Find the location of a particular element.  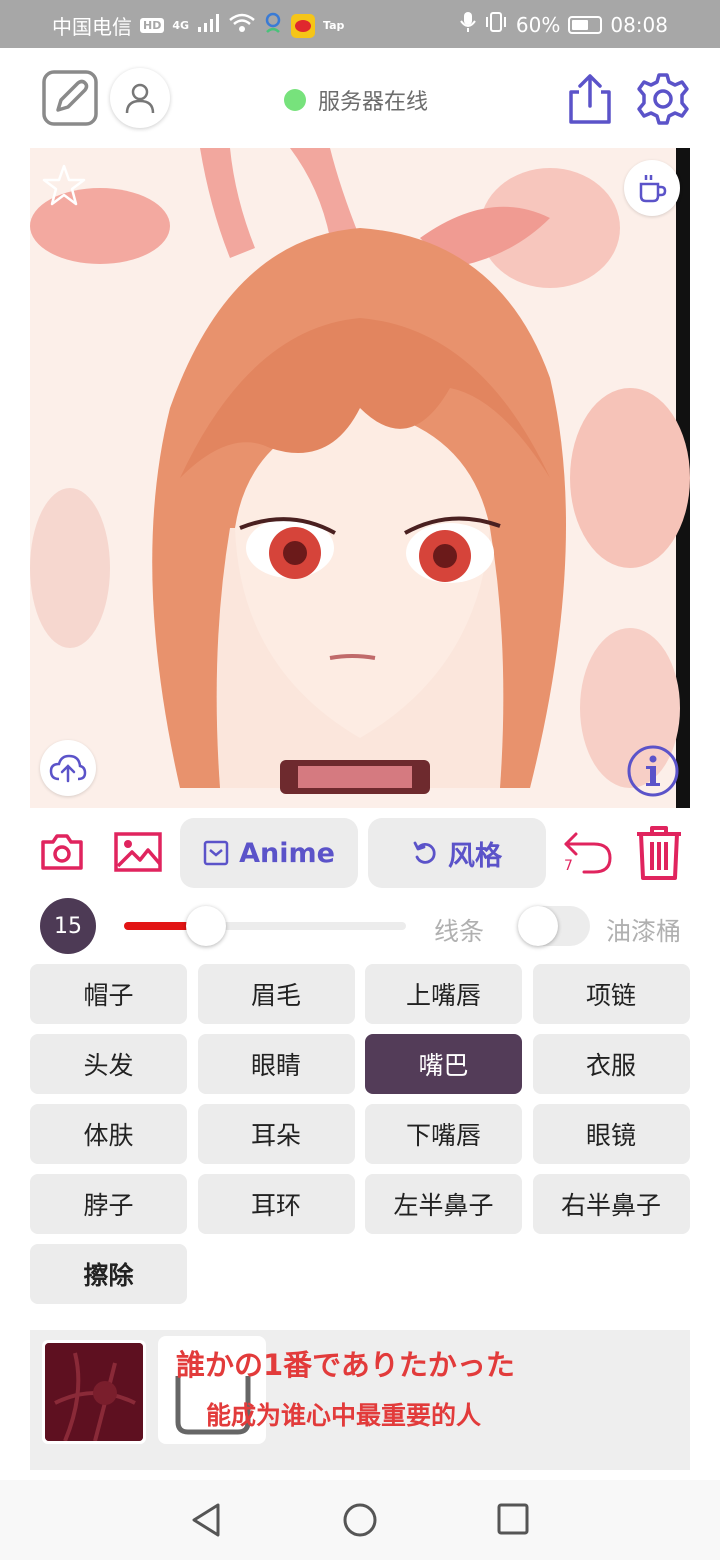

camera-button is located at coordinates (62, 852).